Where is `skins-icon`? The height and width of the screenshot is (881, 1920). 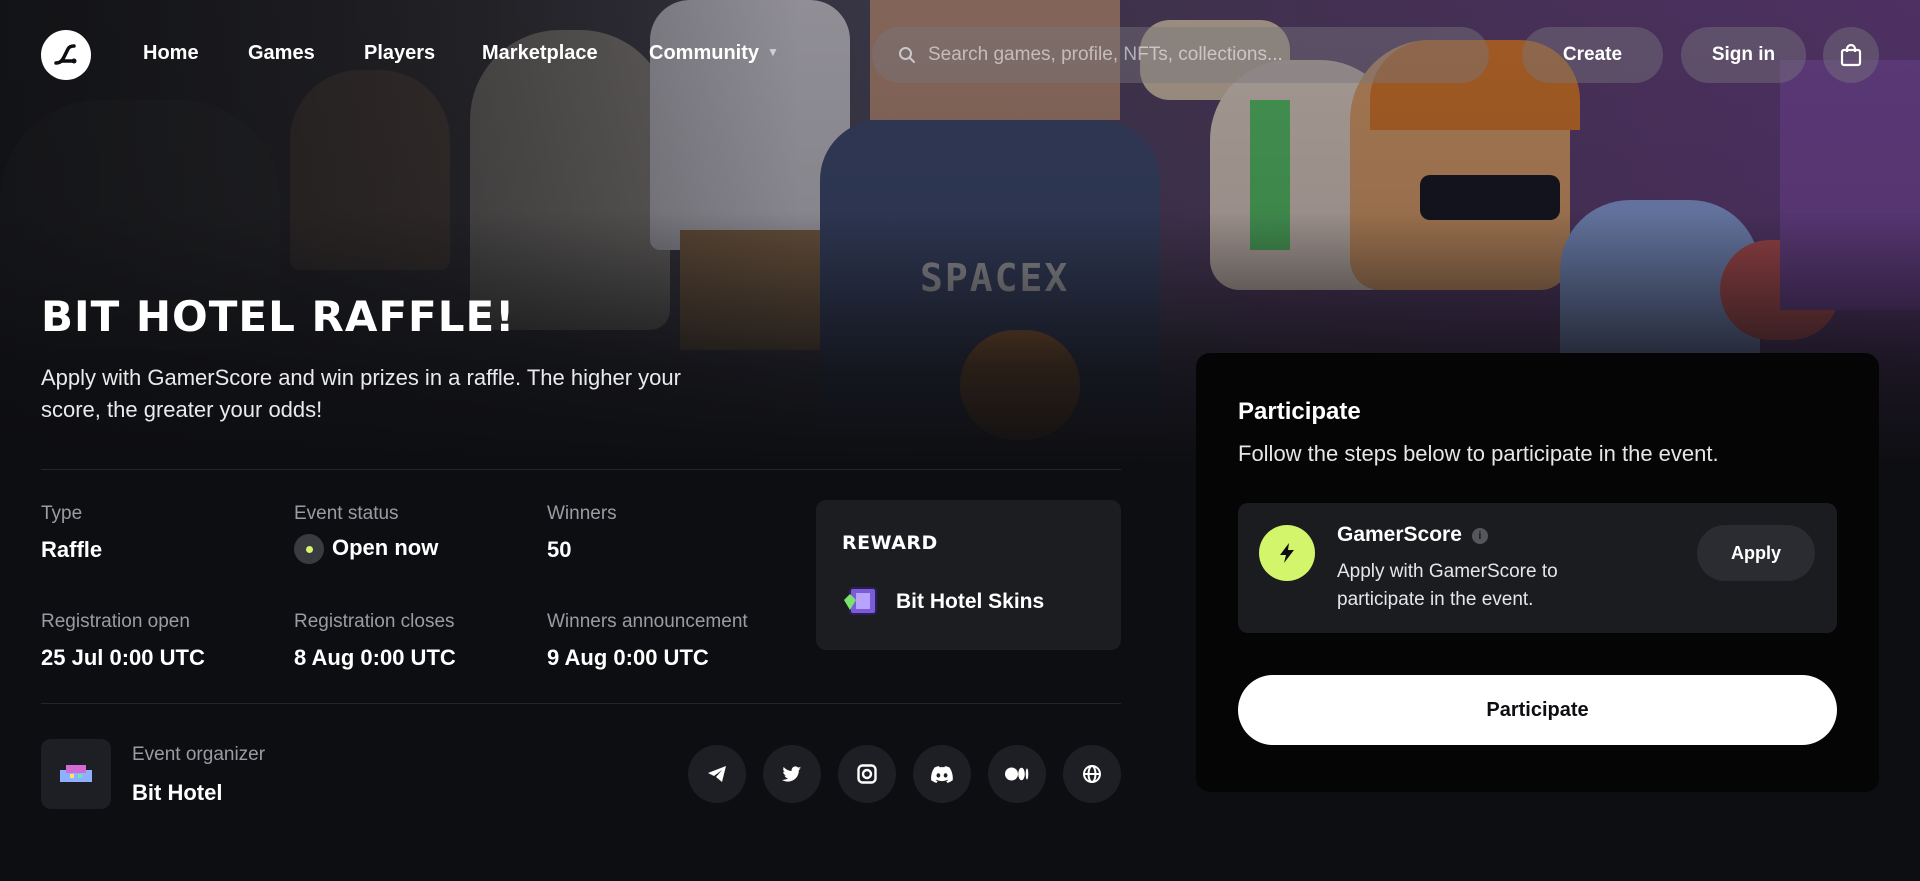
skins-icon is located at coordinates (860, 601).